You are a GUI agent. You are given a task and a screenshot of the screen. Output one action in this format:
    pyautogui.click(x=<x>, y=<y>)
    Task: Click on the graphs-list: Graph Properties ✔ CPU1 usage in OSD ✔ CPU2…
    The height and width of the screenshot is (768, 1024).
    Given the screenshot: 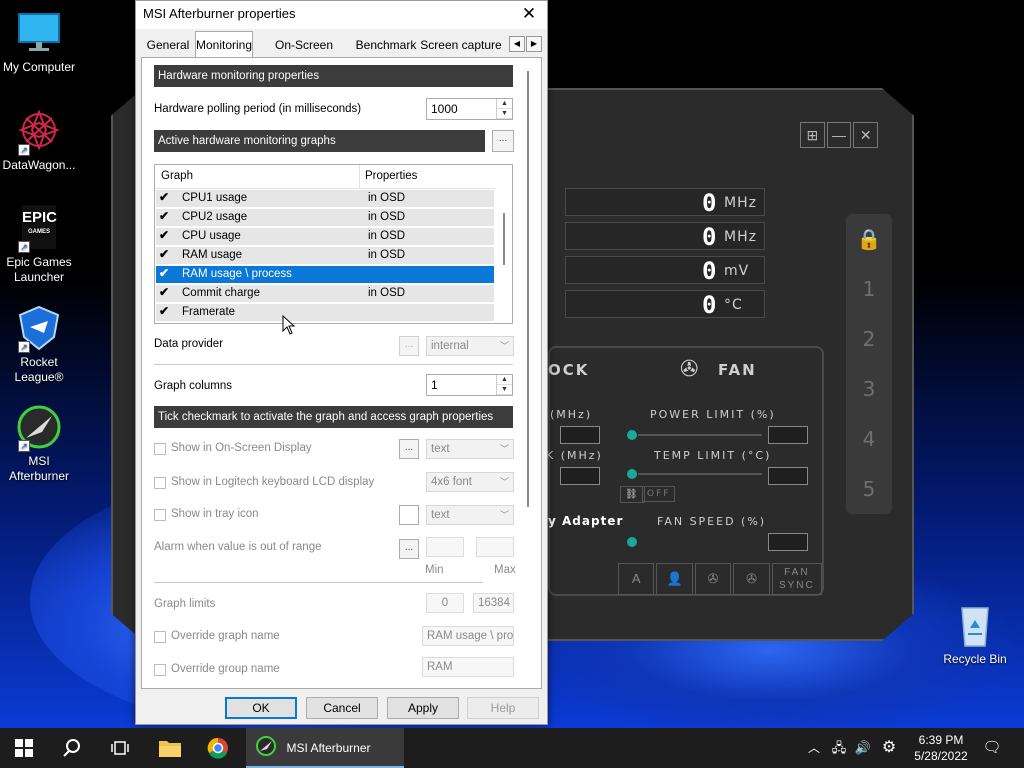 What is the action you would take?
    pyautogui.click(x=333, y=244)
    